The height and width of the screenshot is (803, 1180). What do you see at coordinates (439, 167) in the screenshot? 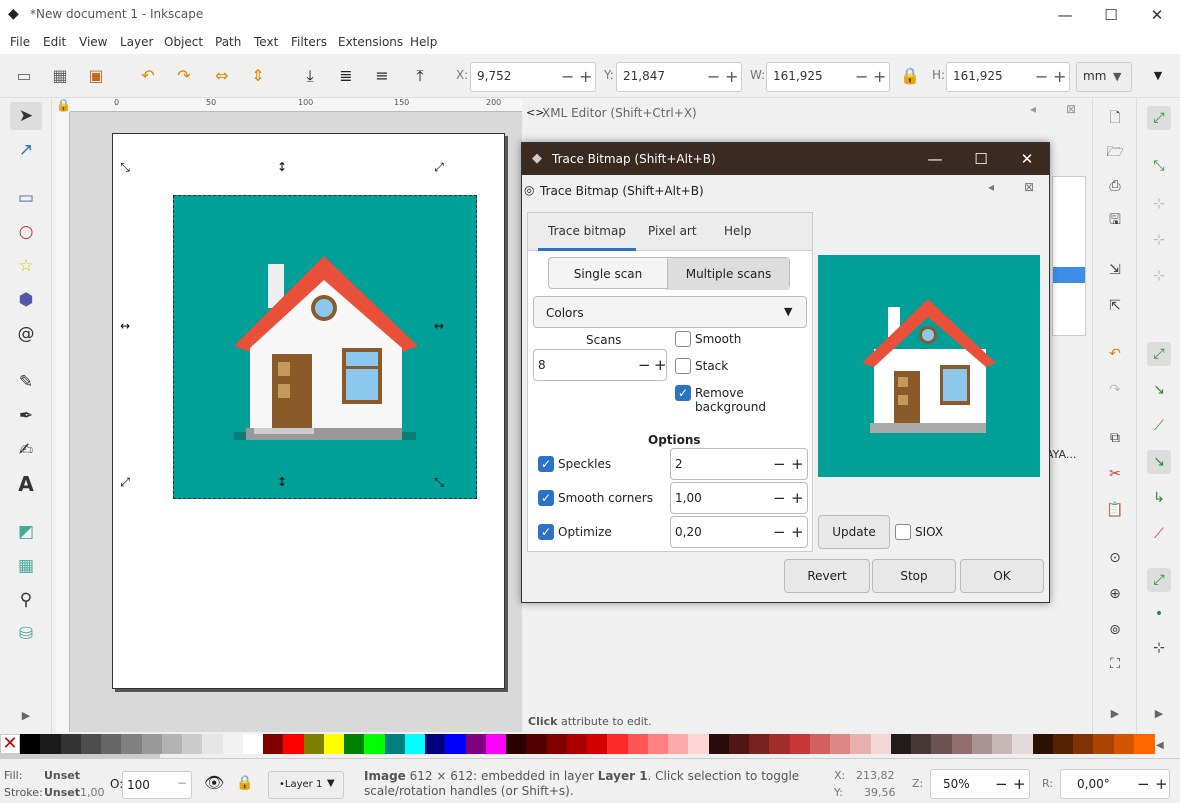
I see `scale-handle-ne: ⤢` at bounding box center [439, 167].